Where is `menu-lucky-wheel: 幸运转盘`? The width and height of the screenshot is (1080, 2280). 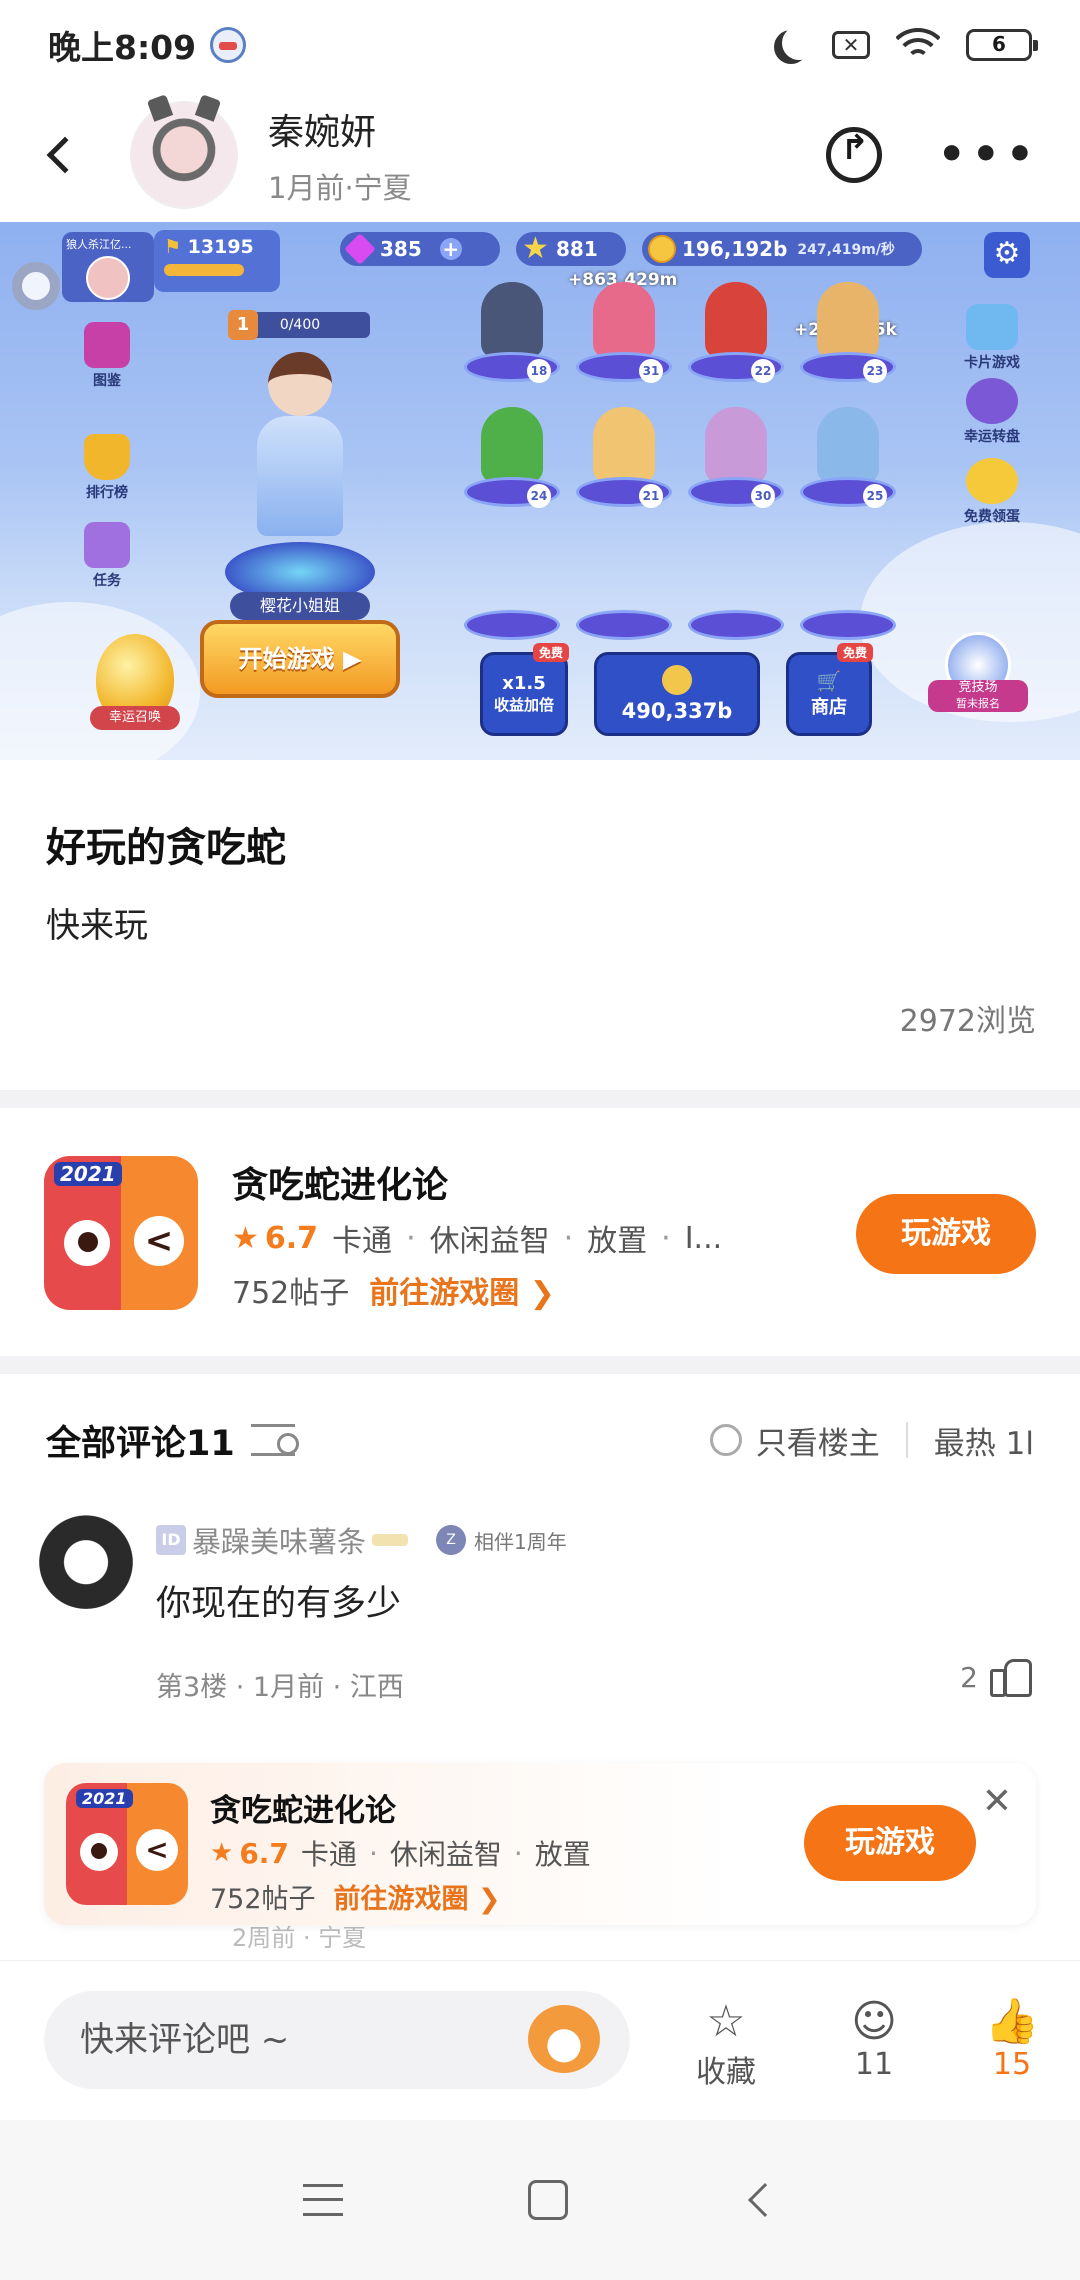
menu-lucky-wheel: 幸运转盘 is located at coordinates (992, 412).